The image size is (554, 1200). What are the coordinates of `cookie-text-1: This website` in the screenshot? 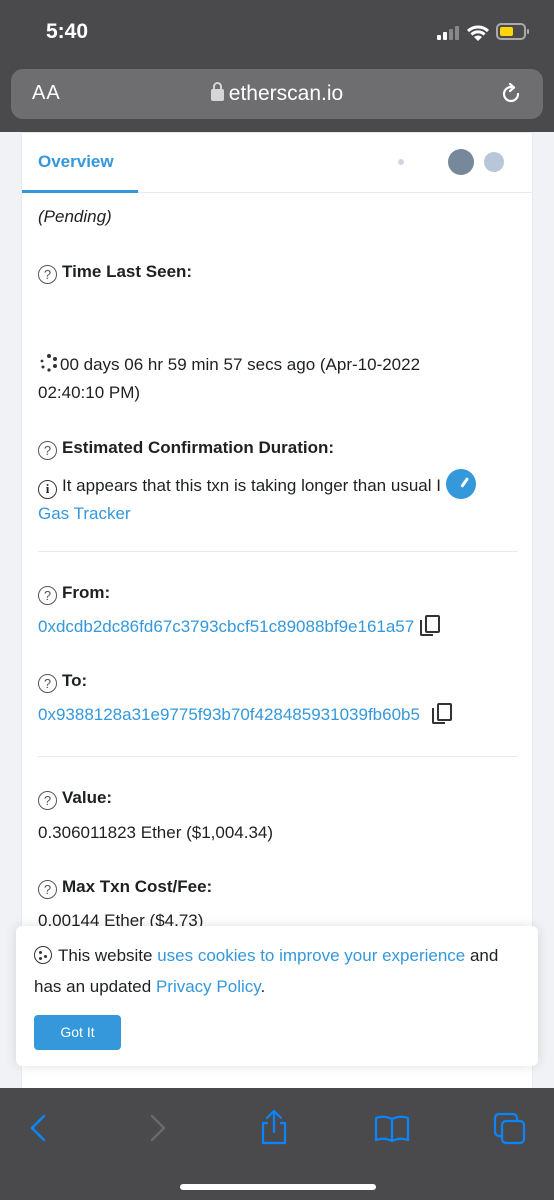 It's located at (108, 955).